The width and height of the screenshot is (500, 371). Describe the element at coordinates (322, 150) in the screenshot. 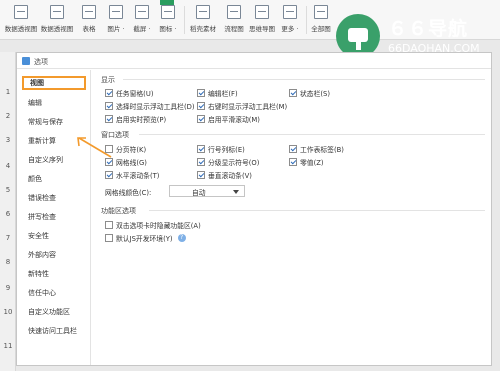

I see `checkbox-label: 工作表标签(B)` at that location.